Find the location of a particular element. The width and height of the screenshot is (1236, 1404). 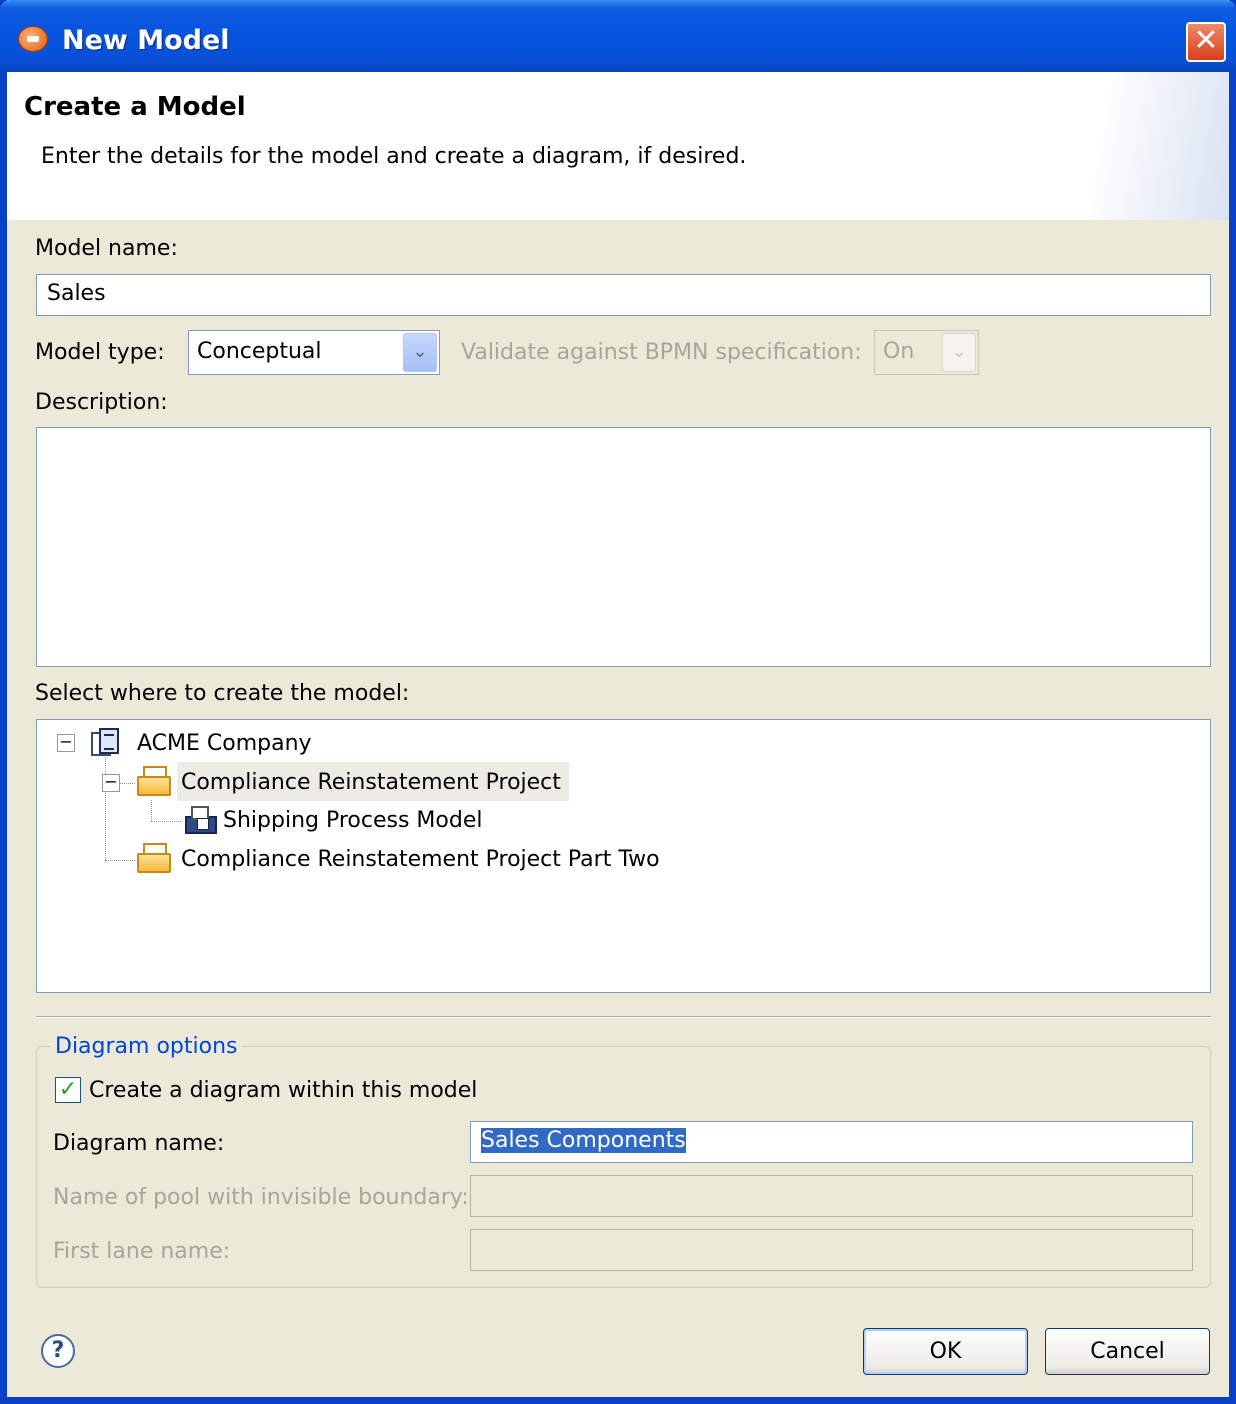

model-name-value: Sales is located at coordinates (76, 293).